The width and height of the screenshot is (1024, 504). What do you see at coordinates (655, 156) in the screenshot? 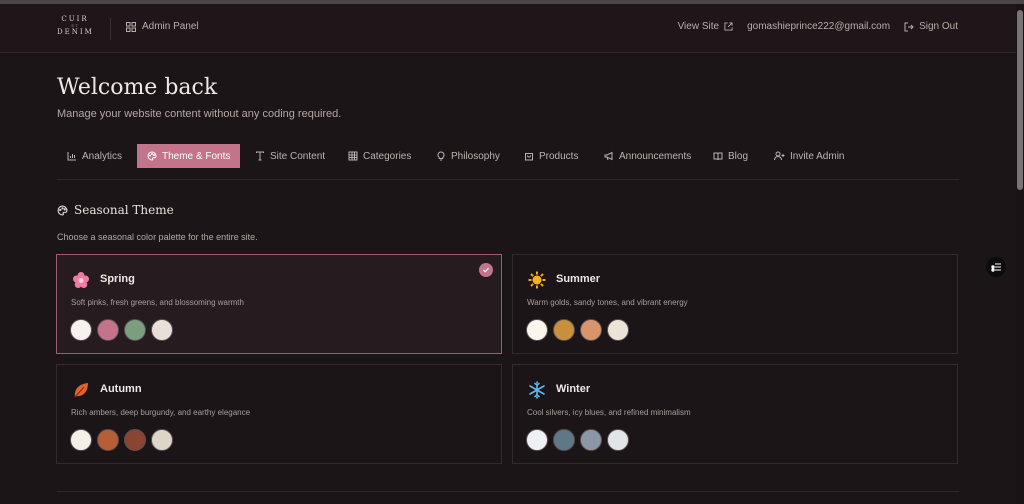
I see `tab-label: Announcements` at bounding box center [655, 156].